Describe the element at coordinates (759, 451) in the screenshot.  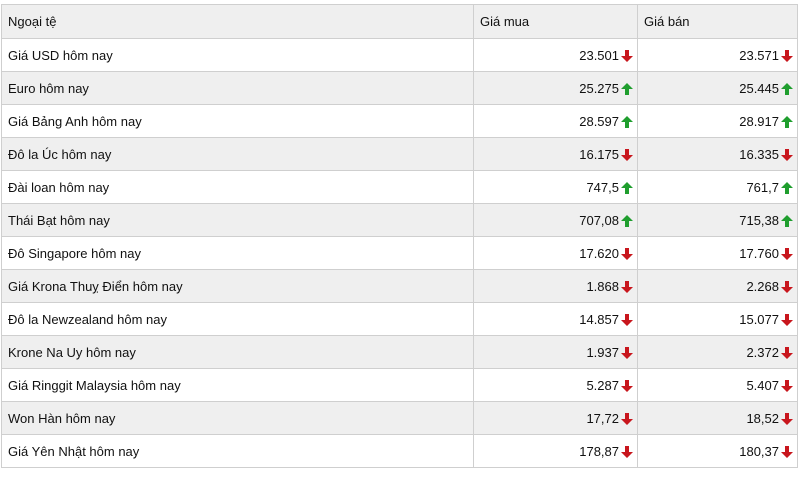
I see `sell-price-value: 180,37` at that location.